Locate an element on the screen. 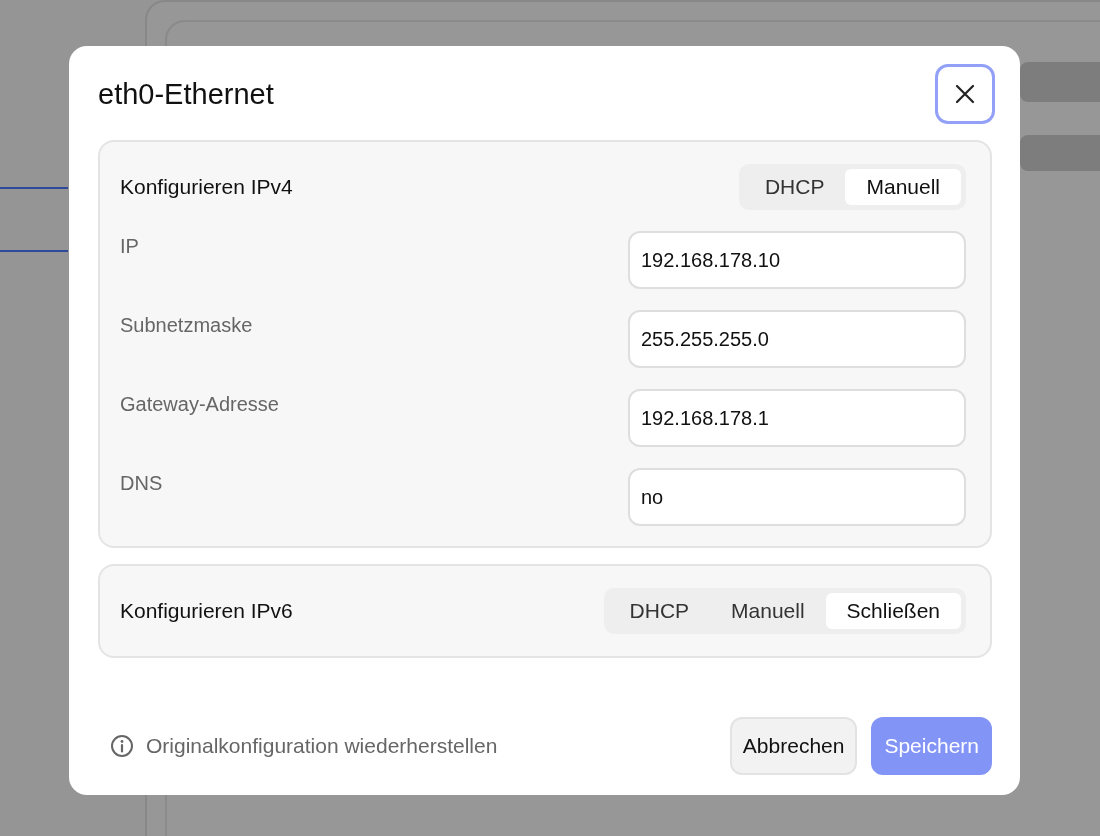  input-field: no is located at coordinates (797, 497).